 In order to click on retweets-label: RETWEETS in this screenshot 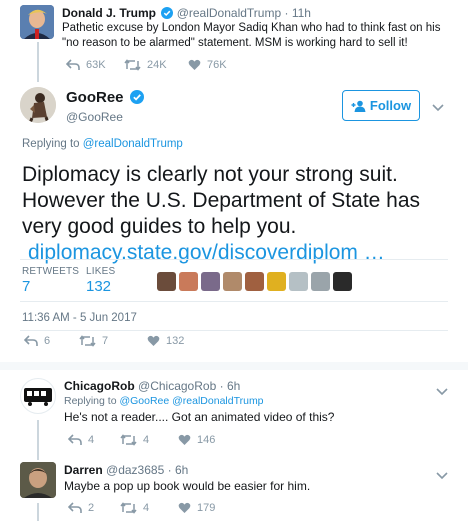, I will do `click(51, 271)`.